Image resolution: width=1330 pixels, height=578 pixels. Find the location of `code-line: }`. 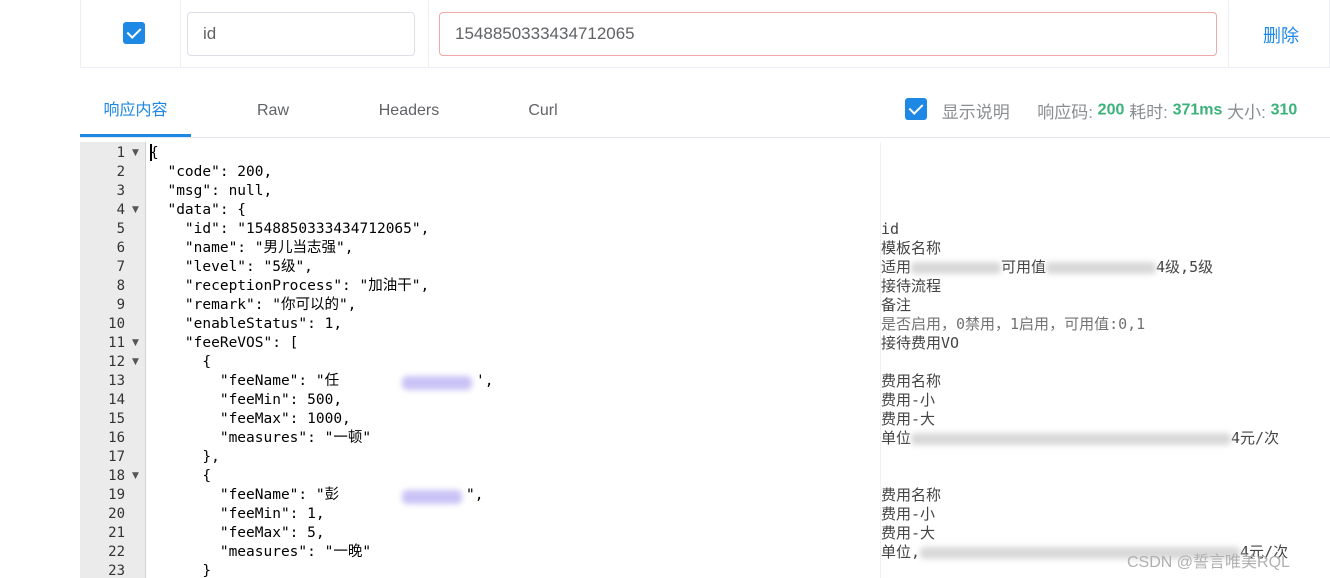

code-line: } is located at coordinates (181, 570).